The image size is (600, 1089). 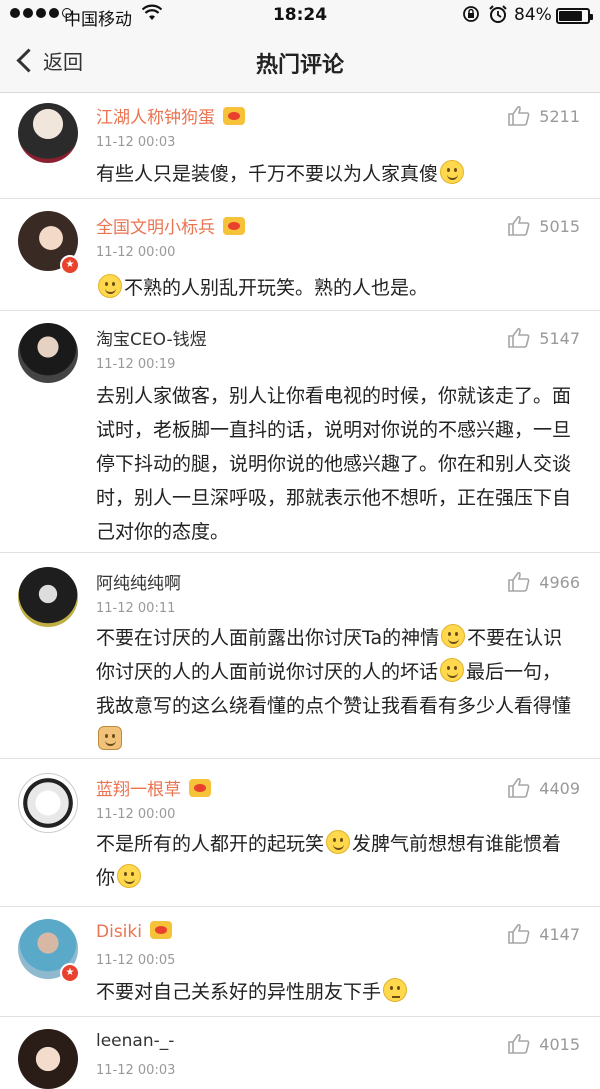 What do you see at coordinates (471, 16) in the screenshot?
I see `rotation-lock-icon` at bounding box center [471, 16].